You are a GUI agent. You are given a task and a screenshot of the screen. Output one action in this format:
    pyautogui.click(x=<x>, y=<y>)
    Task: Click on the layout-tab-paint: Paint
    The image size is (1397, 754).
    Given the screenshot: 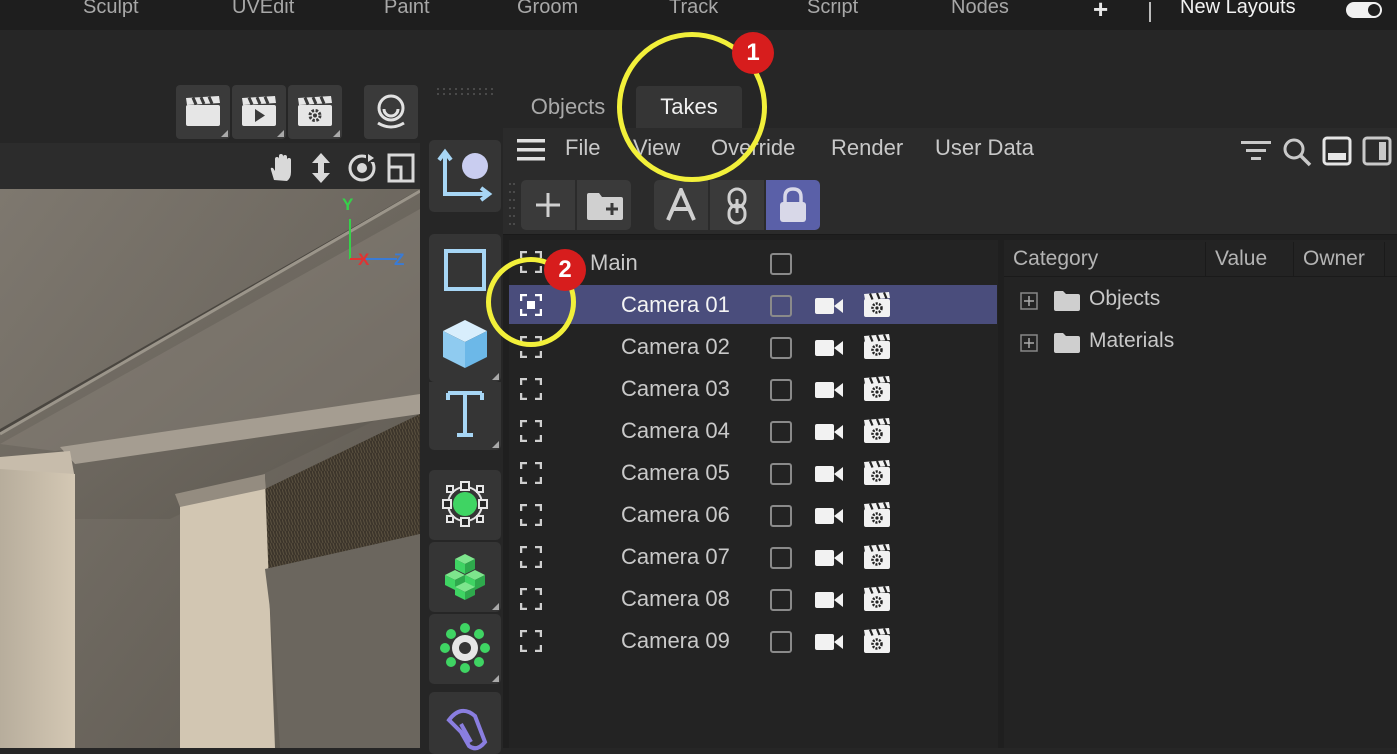 What is the action you would take?
    pyautogui.click(x=407, y=9)
    